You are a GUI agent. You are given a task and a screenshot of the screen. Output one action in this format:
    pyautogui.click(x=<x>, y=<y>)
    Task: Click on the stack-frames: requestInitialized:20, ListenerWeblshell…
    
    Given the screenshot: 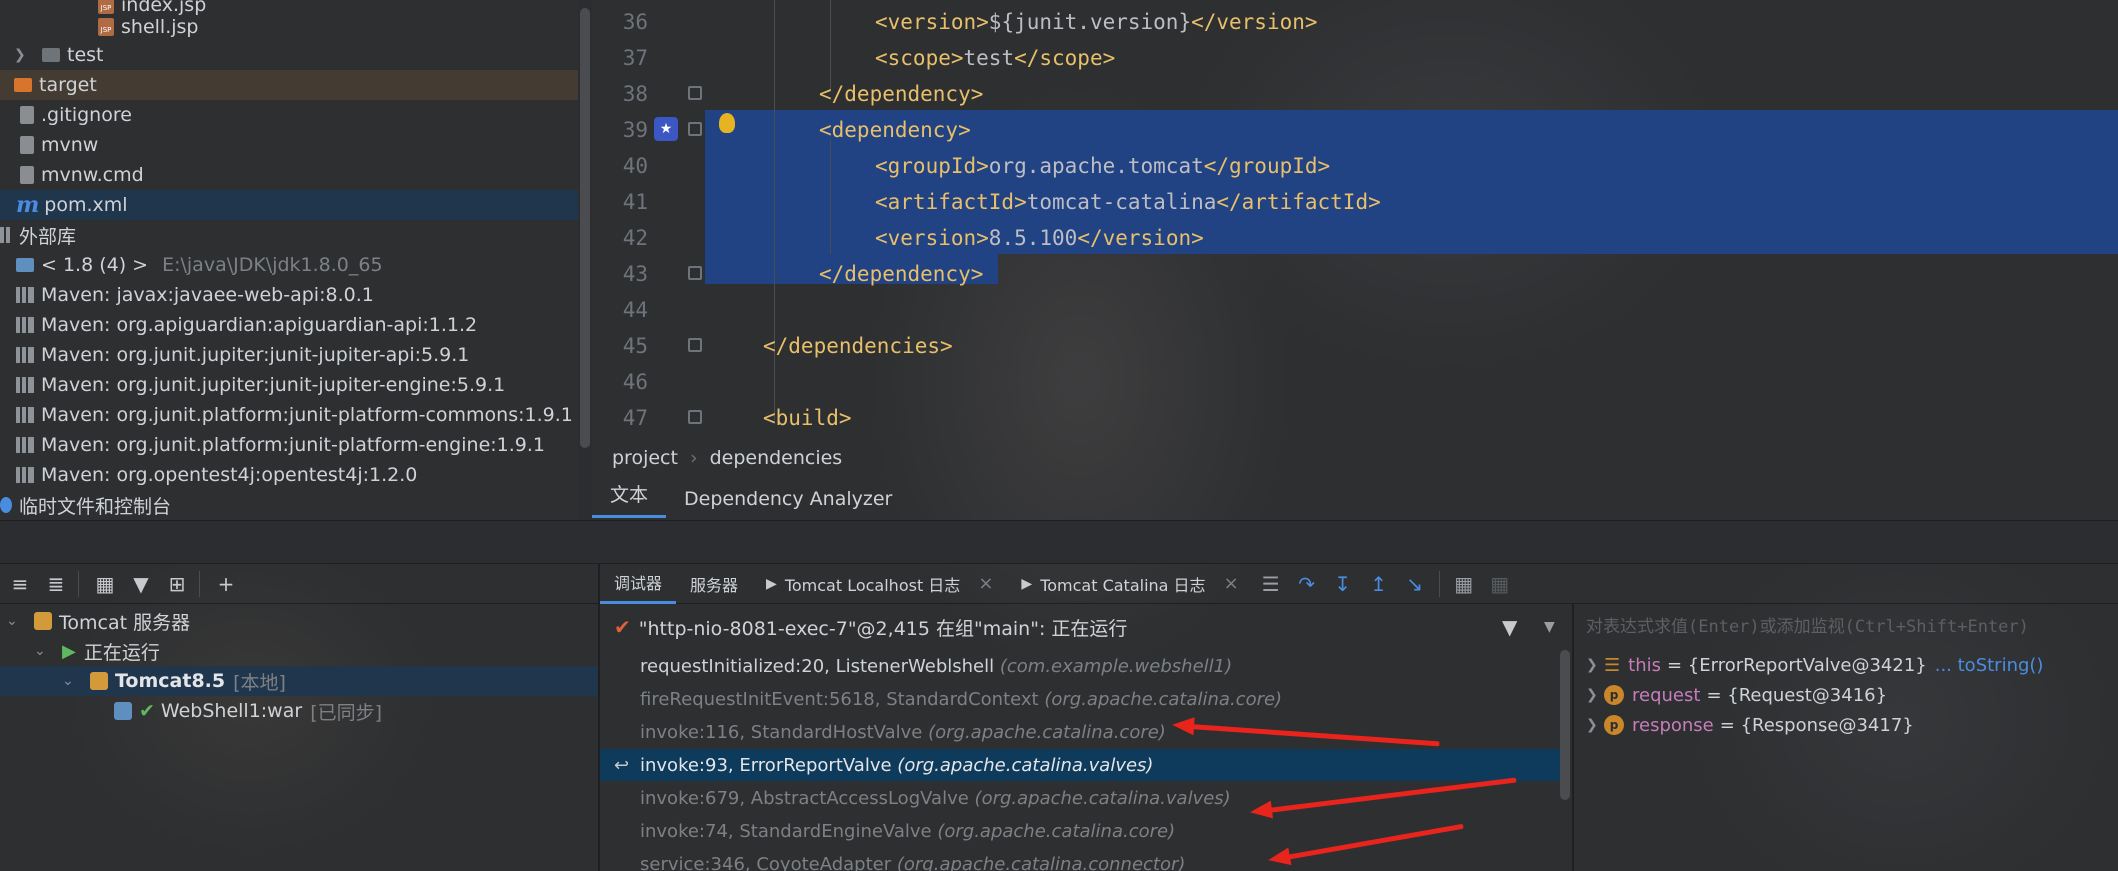 What is the action you would take?
    pyautogui.click(x=1085, y=760)
    